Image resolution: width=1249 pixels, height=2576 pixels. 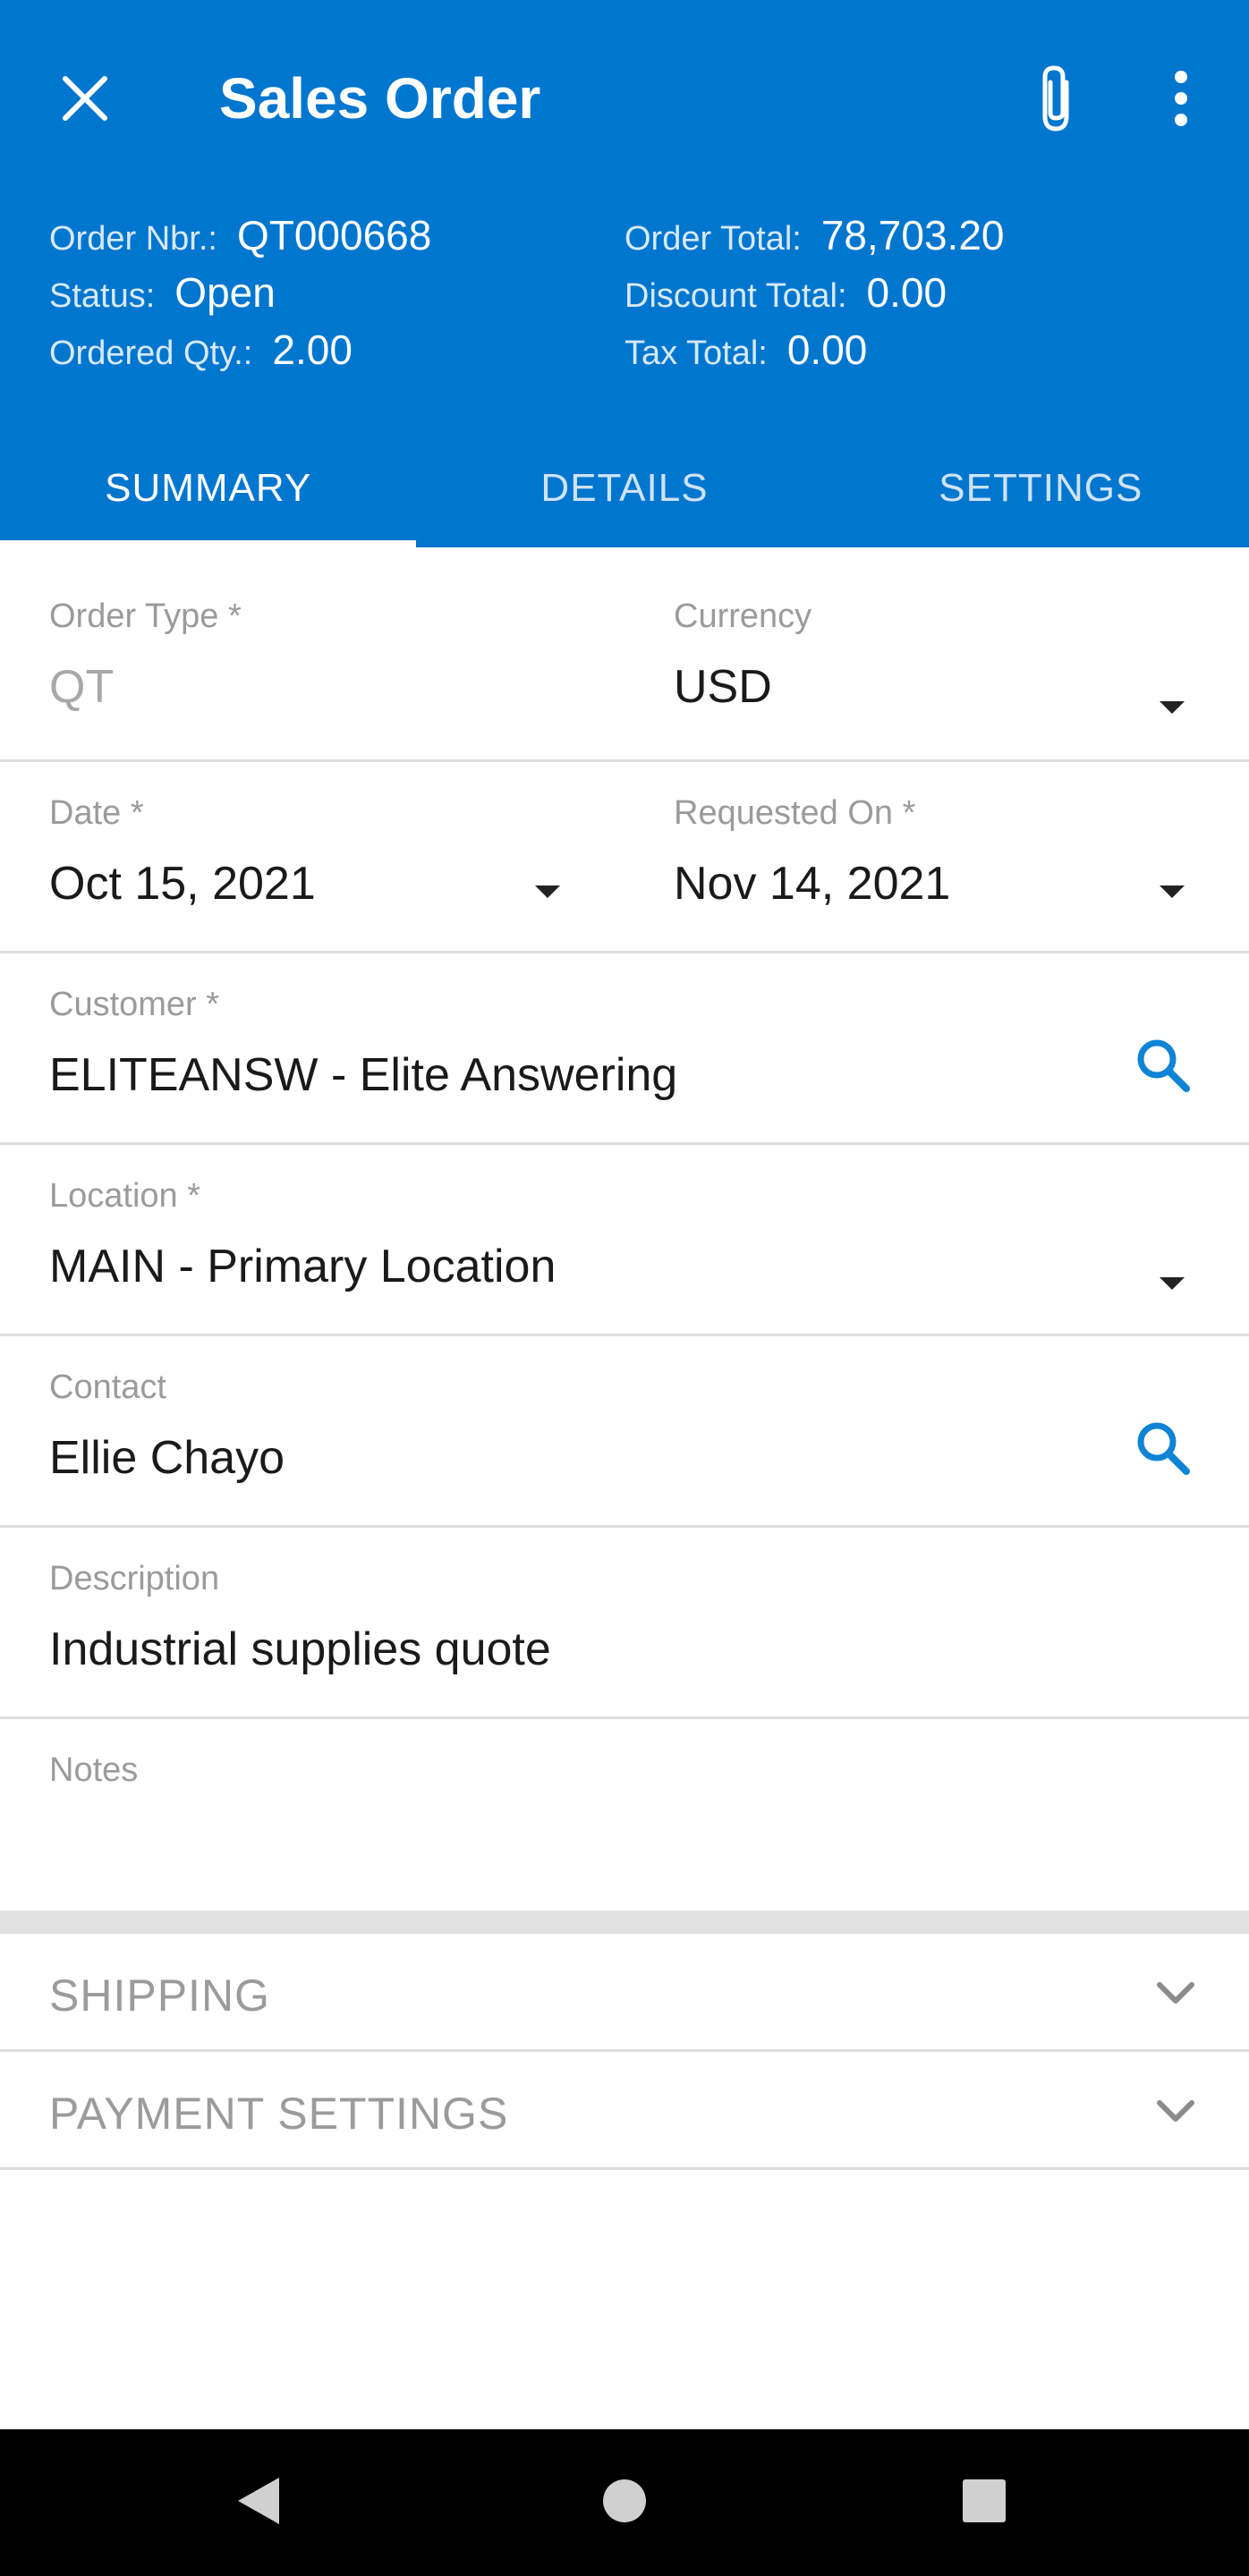 I want to click on customer-row: Customer * ELITEANSW - Elite Answering, so click(x=624, y=1049).